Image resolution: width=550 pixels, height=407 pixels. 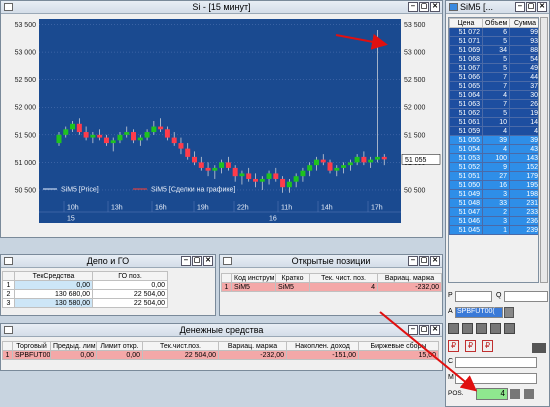 What do you see at coordinates (221, 330) in the screenshot?
I see `money-titlebar: Денежные средства ‒ ▢ ✕` at bounding box center [221, 330].